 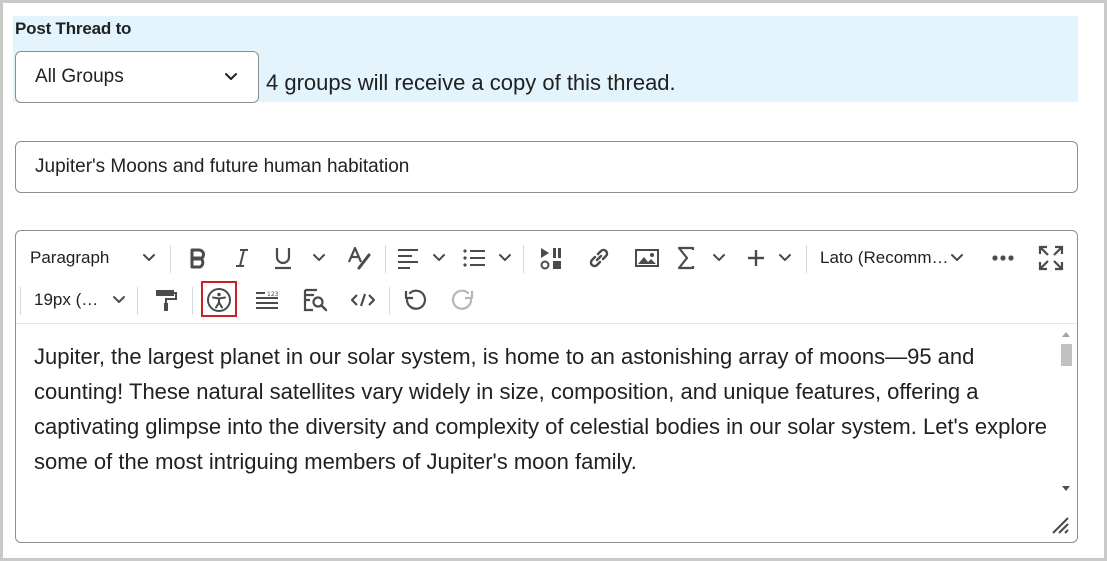 I want to click on accessibility-checker-icon, so click(x=219, y=300).